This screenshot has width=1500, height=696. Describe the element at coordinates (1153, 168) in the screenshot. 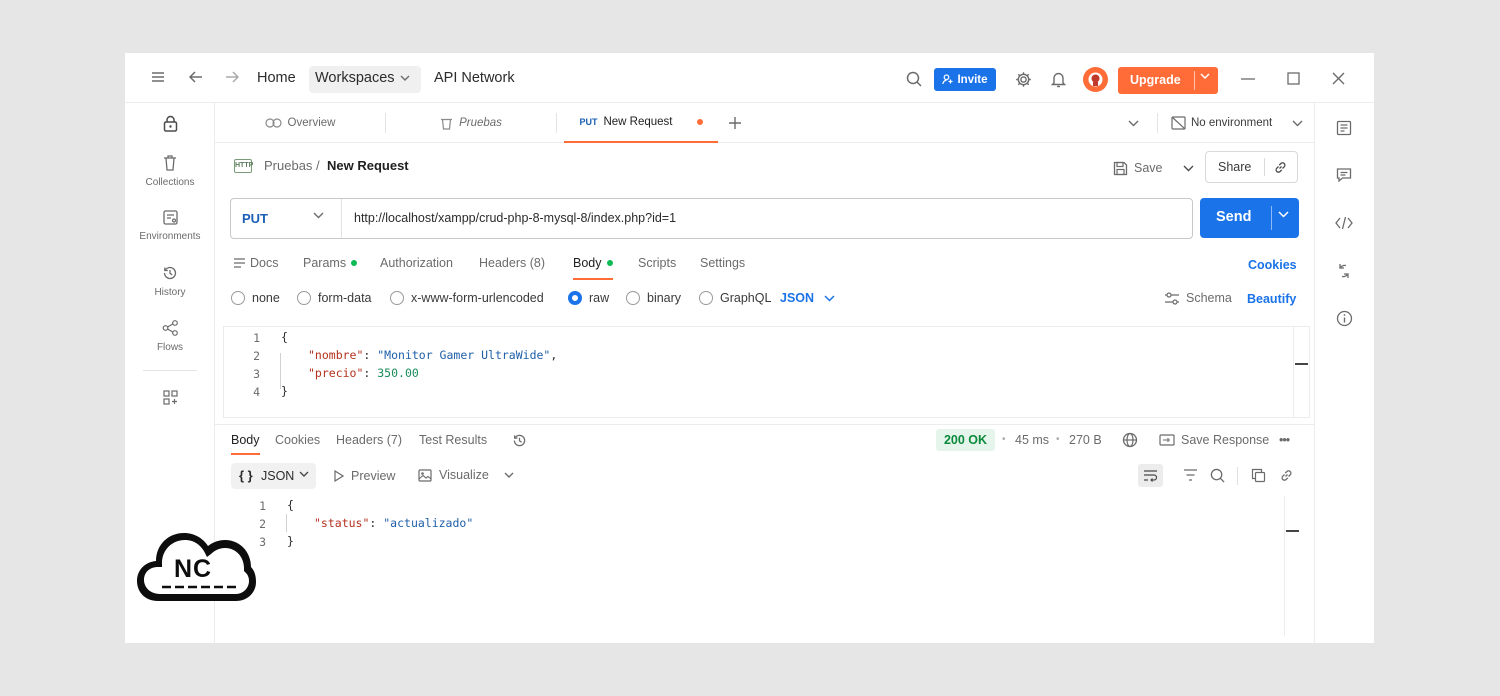

I see `save-button: Save` at that location.